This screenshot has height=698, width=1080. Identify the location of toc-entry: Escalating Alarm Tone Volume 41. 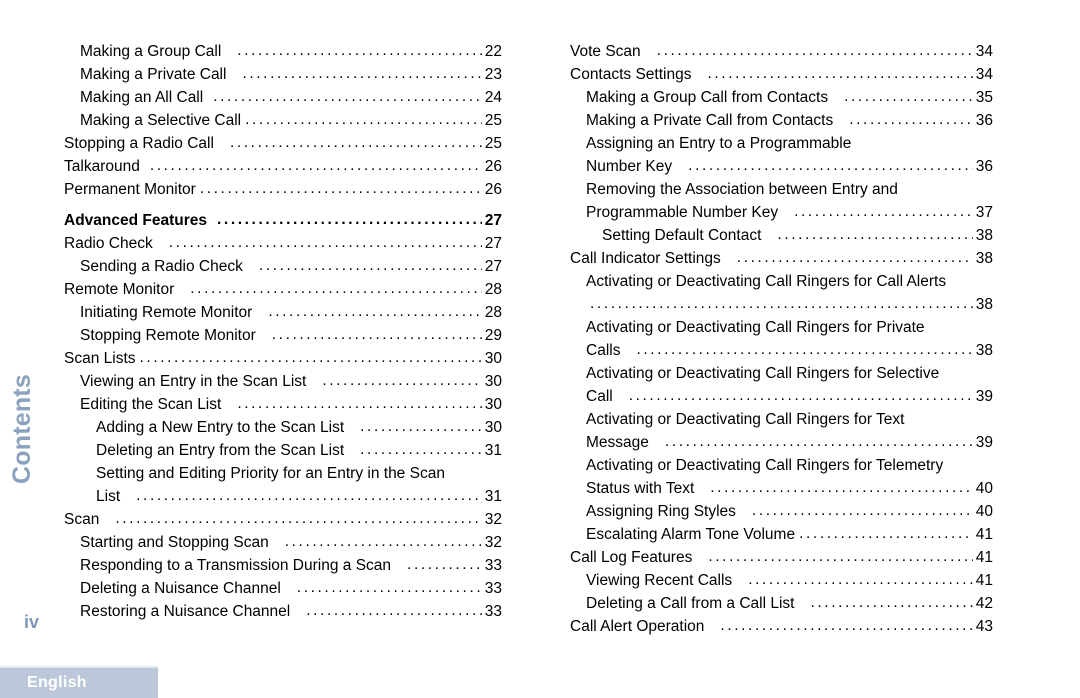
(789, 534).